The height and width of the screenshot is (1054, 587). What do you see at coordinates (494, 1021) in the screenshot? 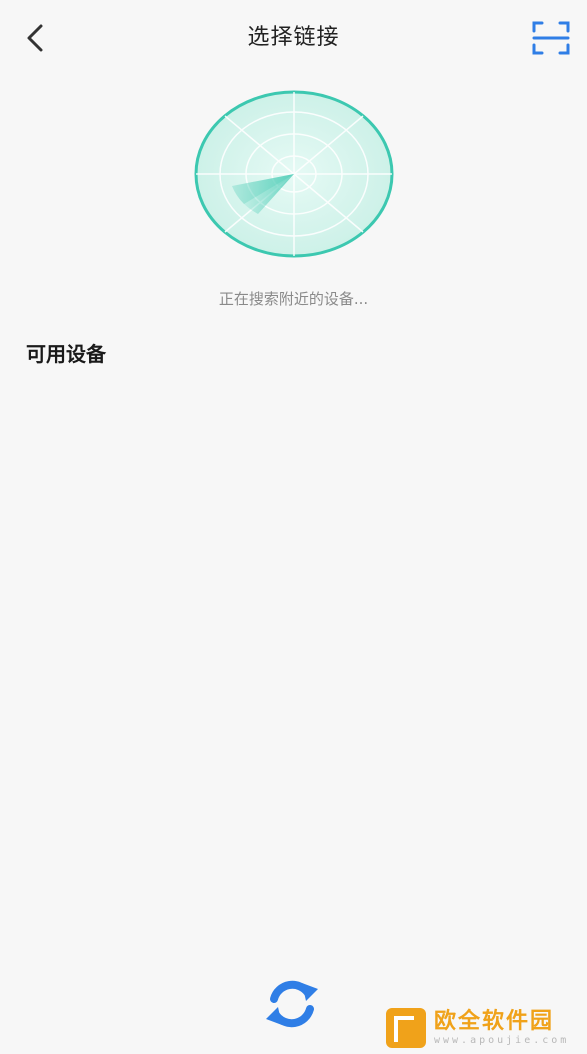
I see `watermark-name: 欧全软件园` at bounding box center [494, 1021].